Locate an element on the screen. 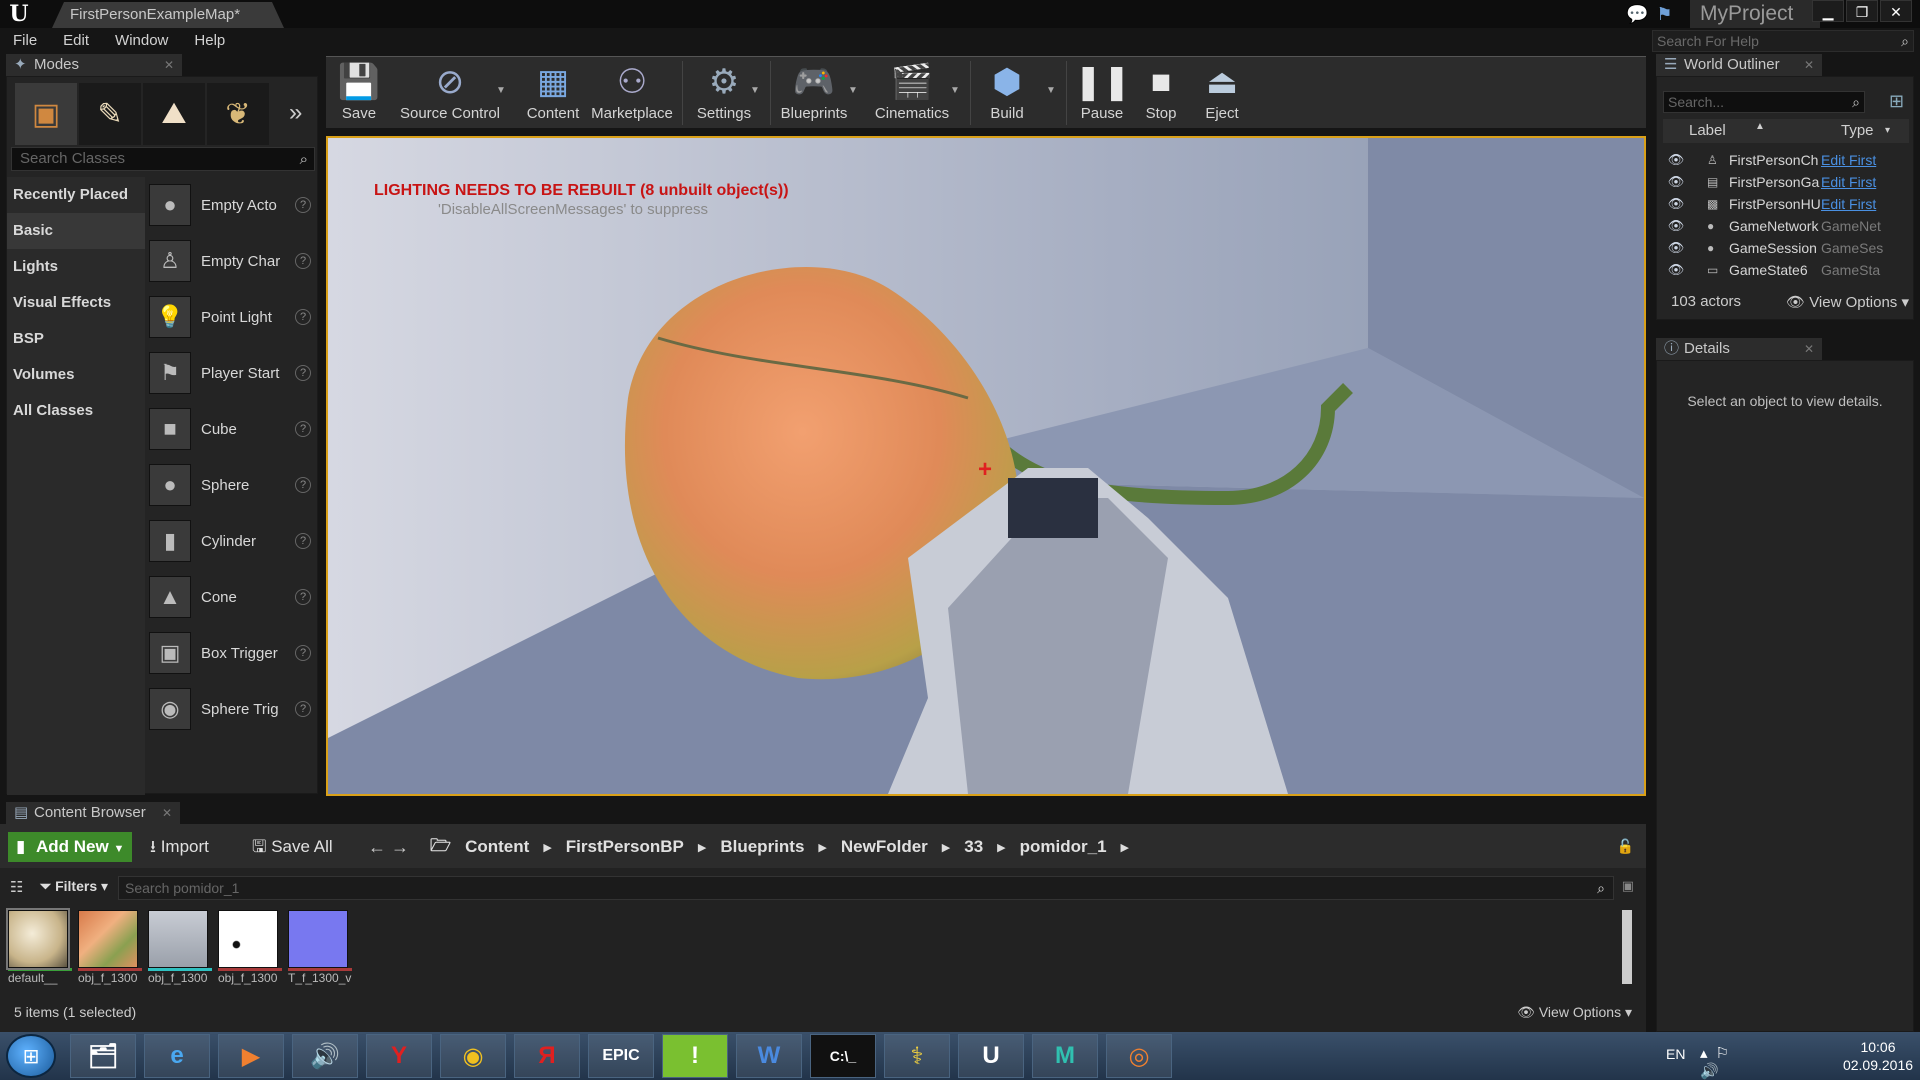 This screenshot has width=1920, height=1080. tab-content-browser: ▤ Content Browser ✕ is located at coordinates (93, 813).